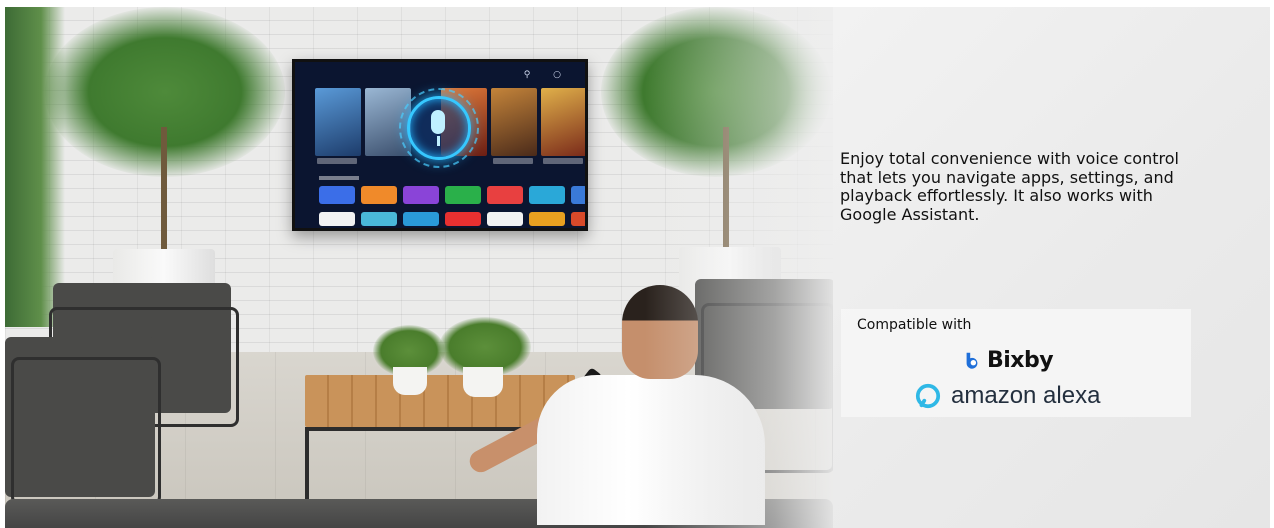 Image resolution: width=1274 pixels, height=528 pixels. I want to click on microphone-icon, so click(438, 122).